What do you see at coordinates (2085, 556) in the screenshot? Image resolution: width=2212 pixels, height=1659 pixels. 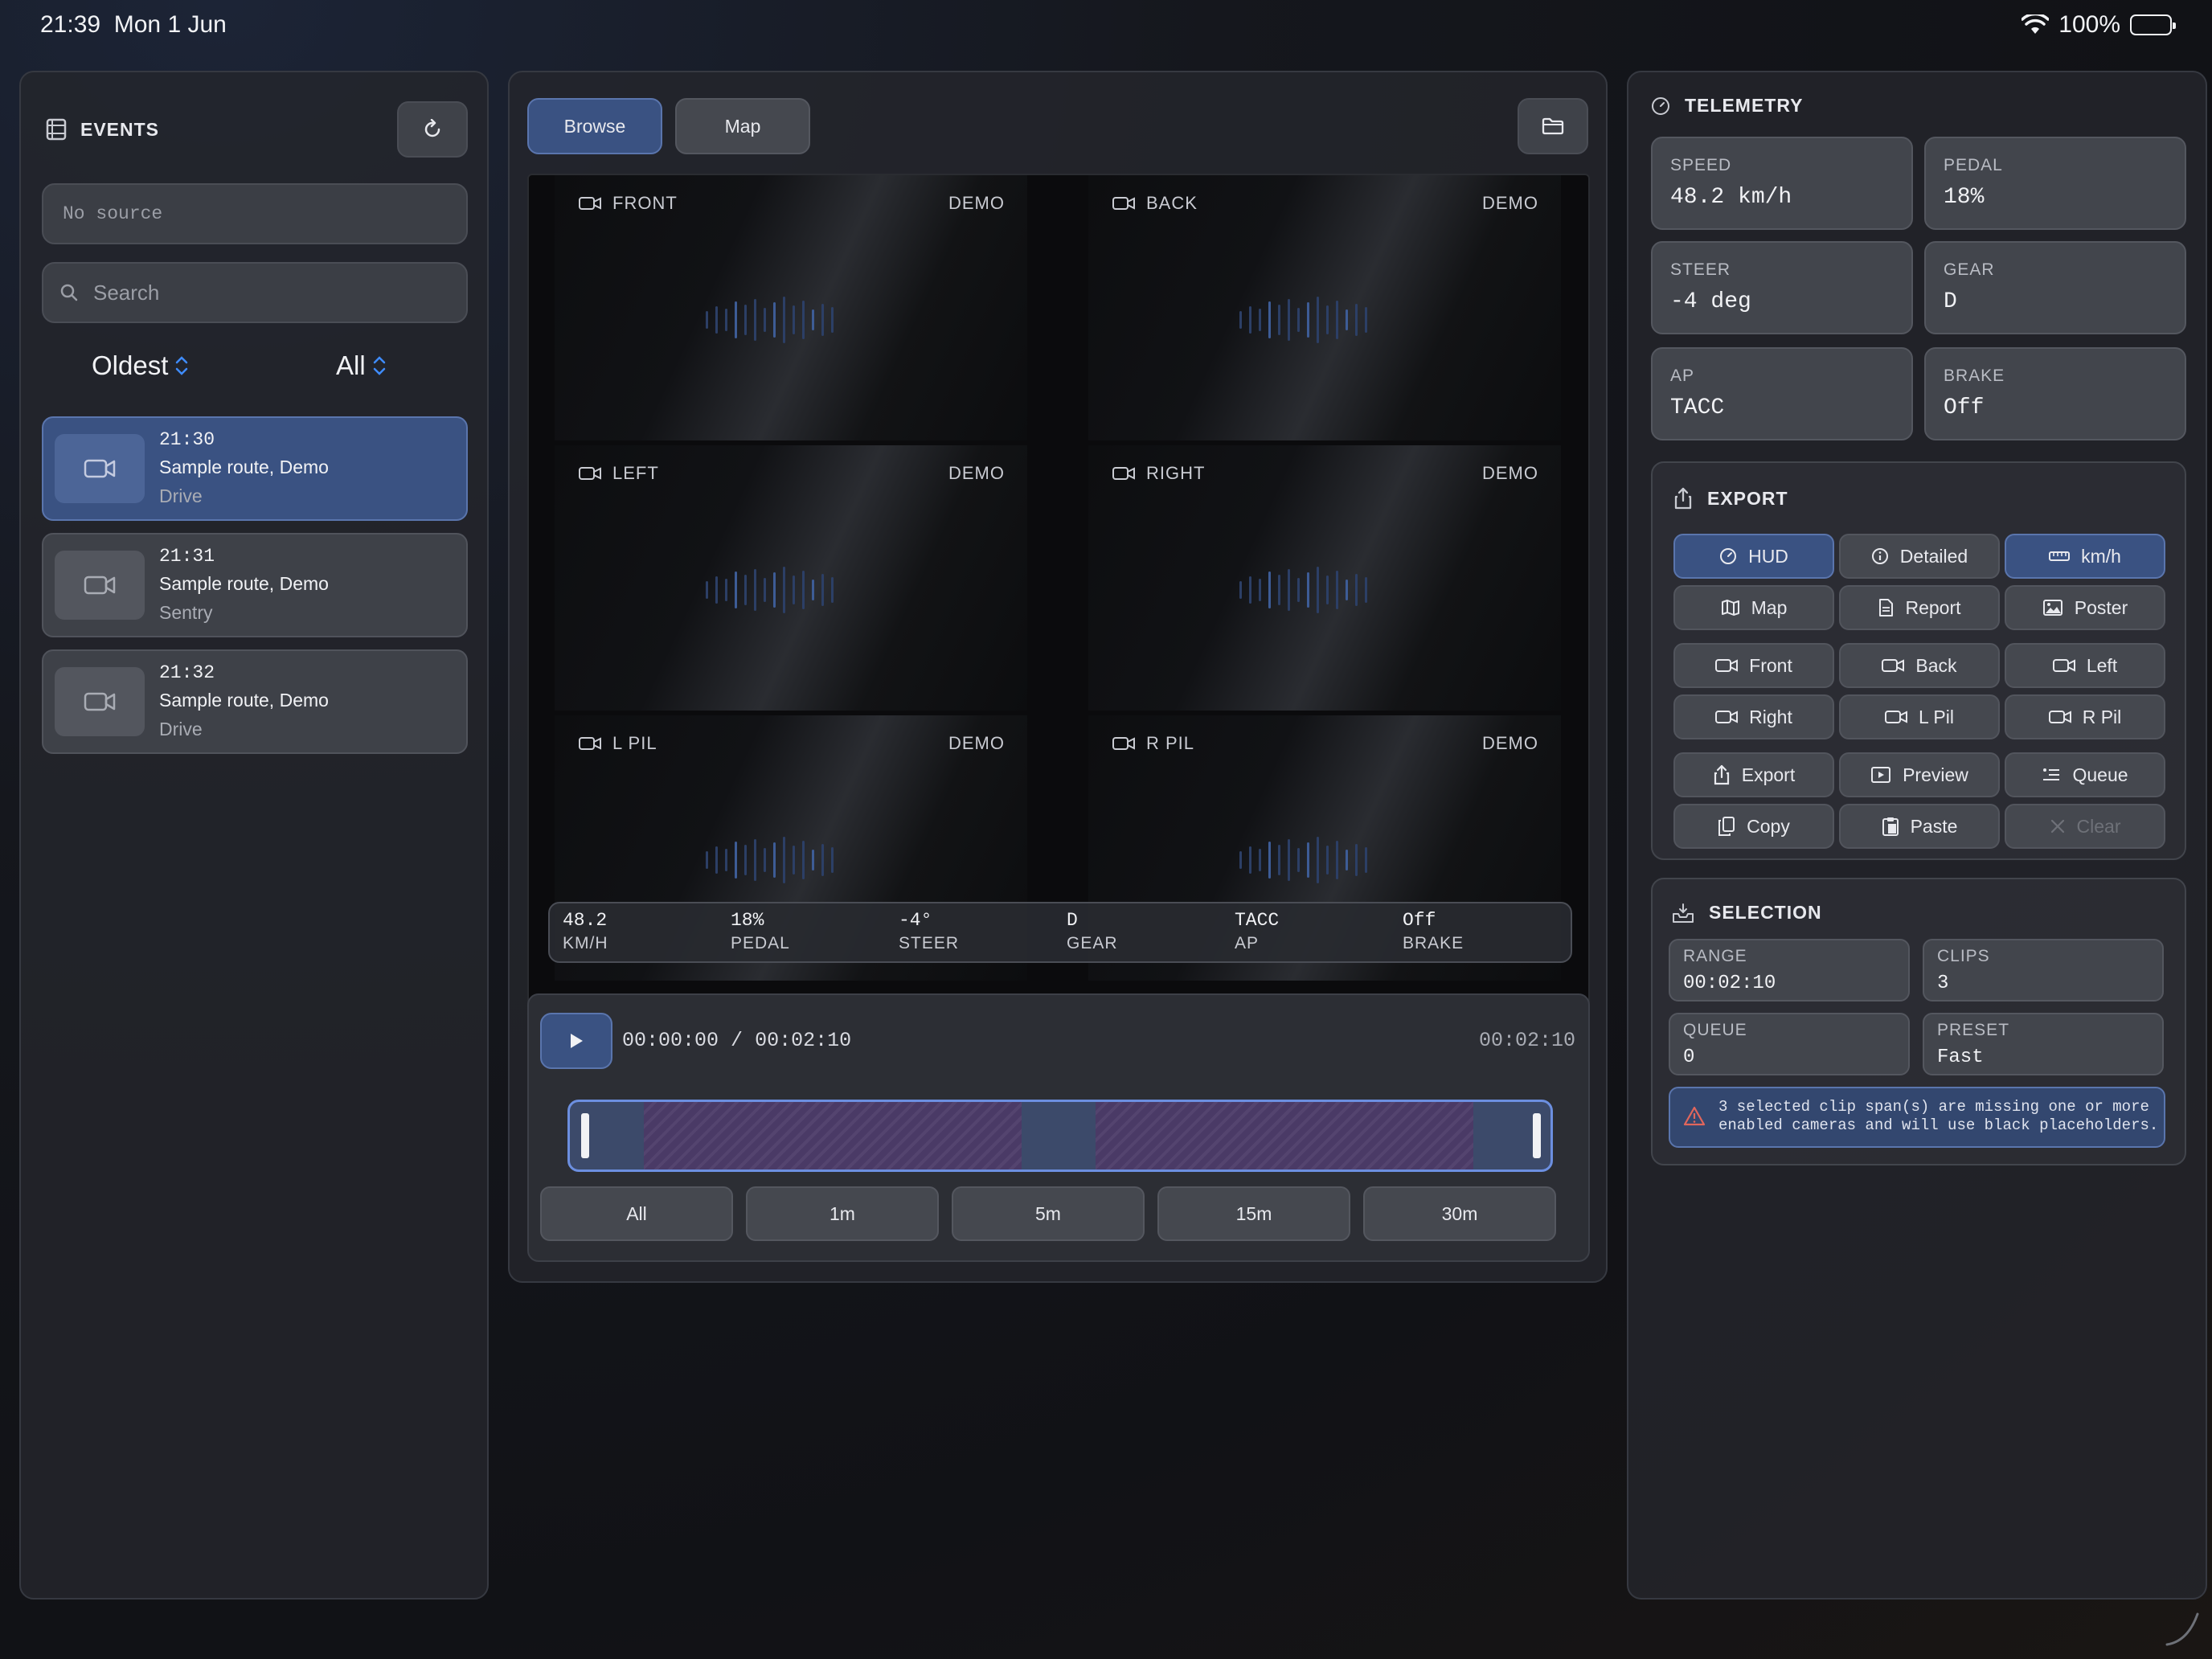 I see `units-toggle-button: km/h` at bounding box center [2085, 556].